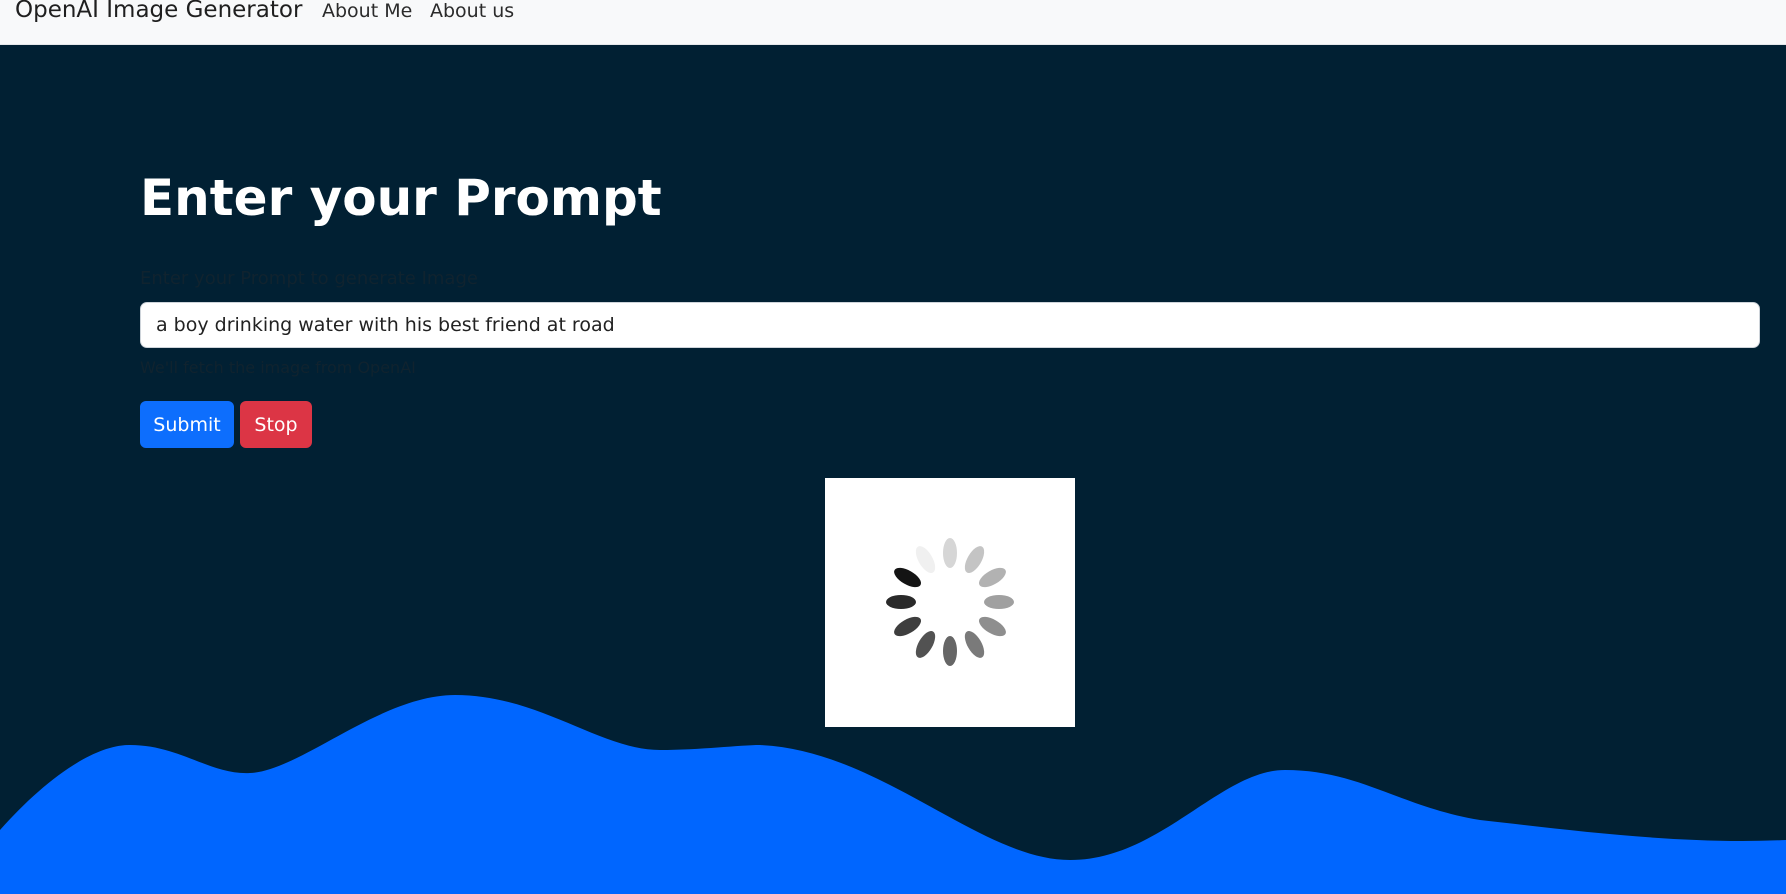 This screenshot has width=1786, height=894. What do you see at coordinates (278, 367) in the screenshot?
I see `help-text: We'll fetch the image from OpenAI` at bounding box center [278, 367].